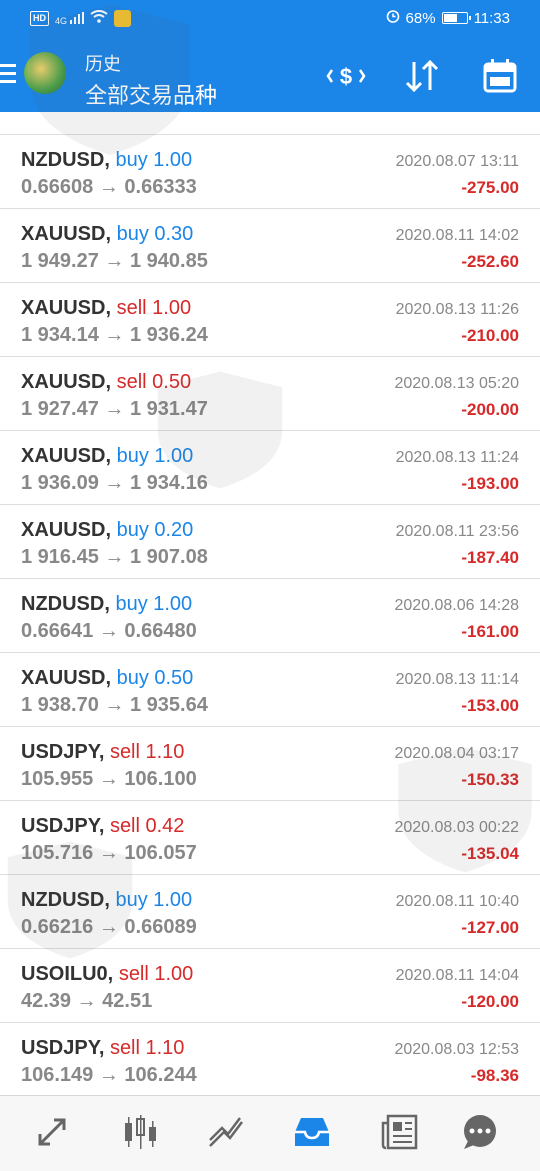 This screenshot has width=540, height=1171. Describe the element at coordinates (491, 18) in the screenshot. I see `clock: 11:33` at that location.